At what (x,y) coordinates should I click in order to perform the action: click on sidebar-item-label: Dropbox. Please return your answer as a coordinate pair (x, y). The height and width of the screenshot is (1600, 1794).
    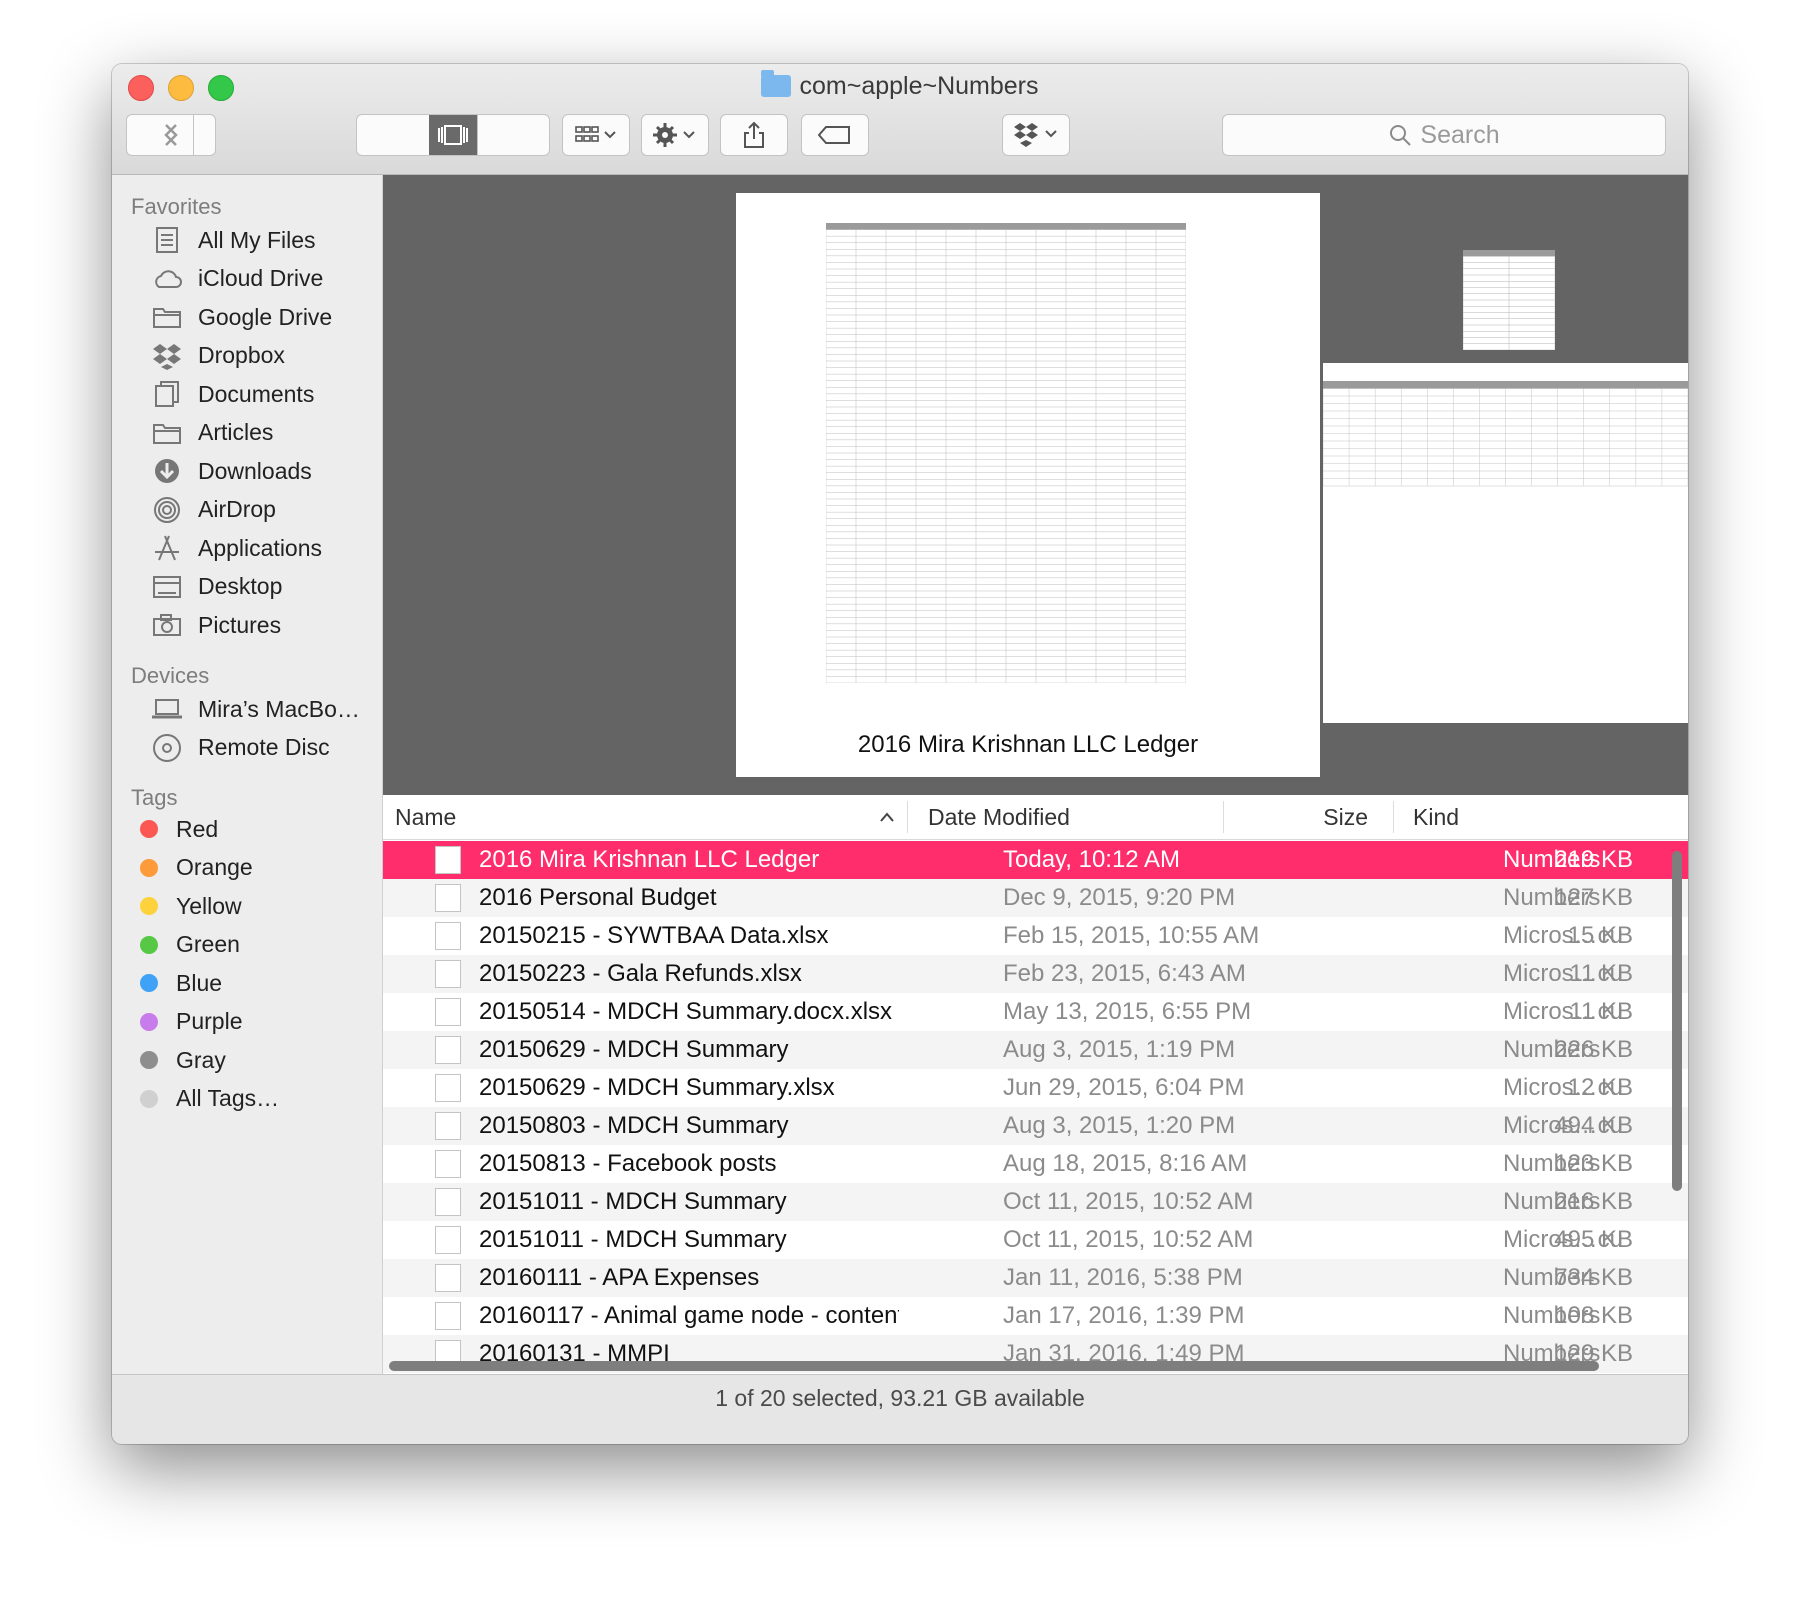
    Looking at the image, I should click on (241, 355).